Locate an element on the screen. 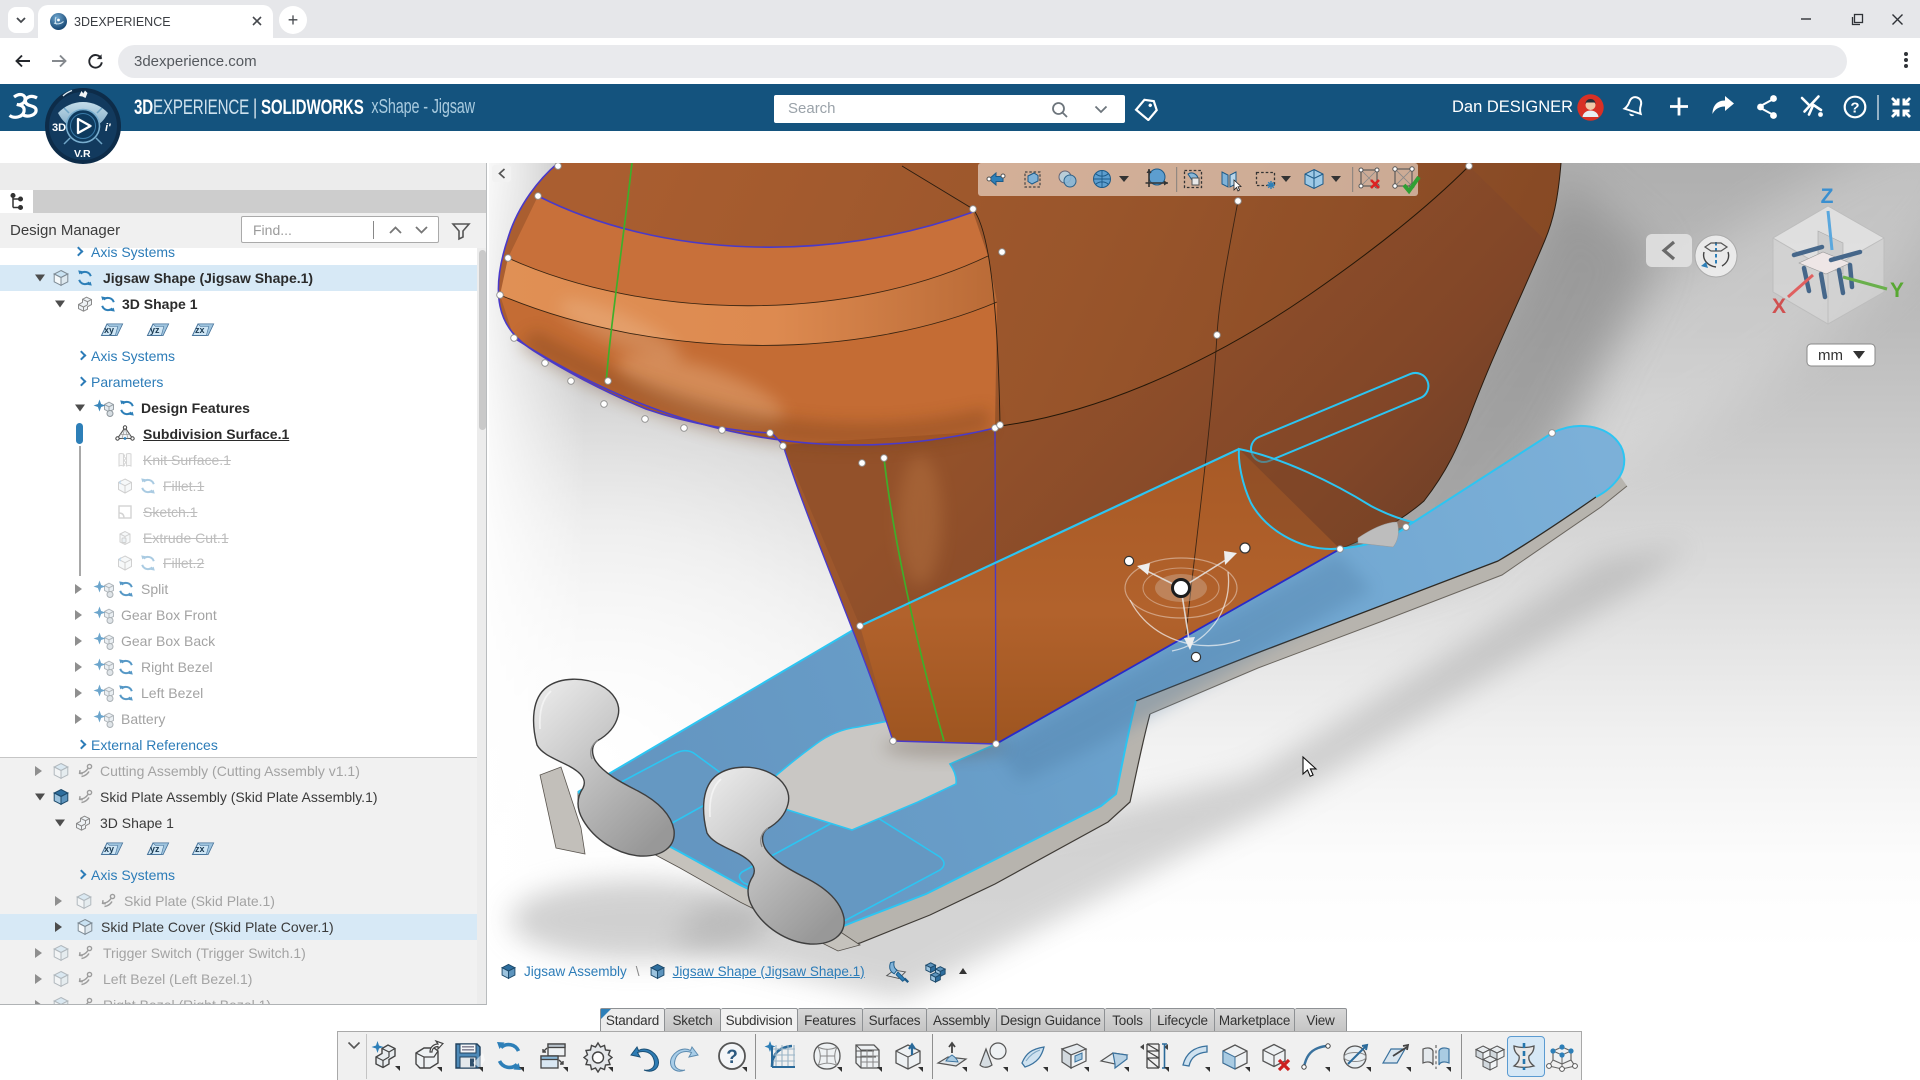  svg-text: i' is located at coordinates (108, 128).